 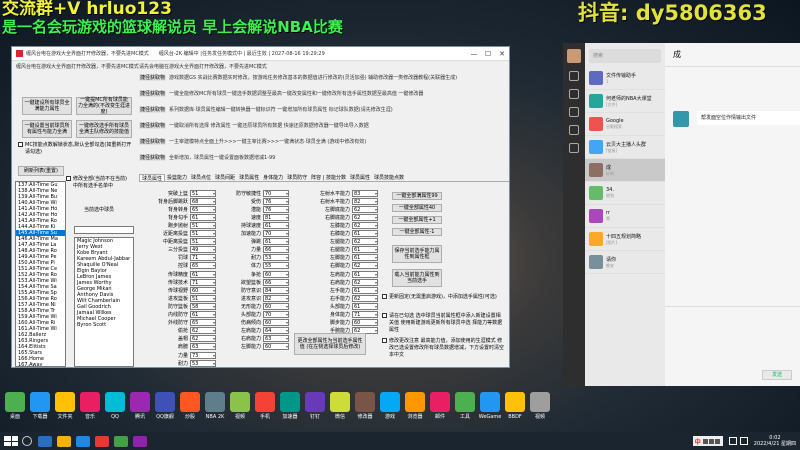 What do you see at coordinates (502, 54) in the screenshot?
I see `close-button: ✕` at bounding box center [502, 54].